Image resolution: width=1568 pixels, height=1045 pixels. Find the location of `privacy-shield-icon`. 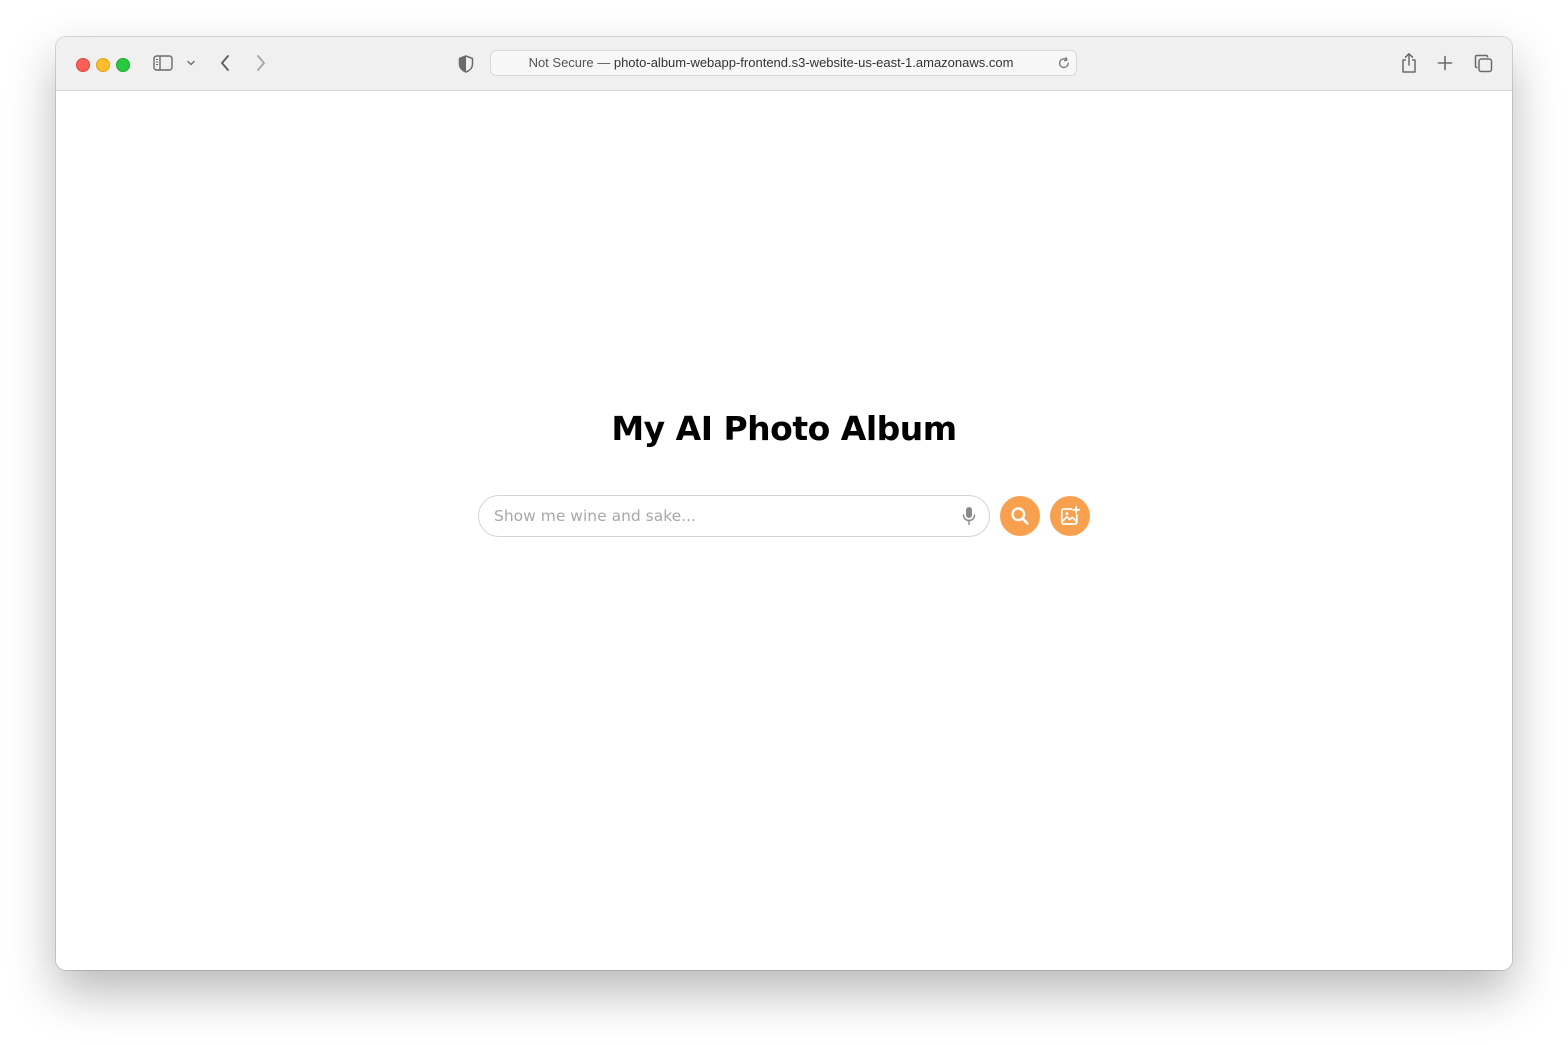

privacy-shield-icon is located at coordinates (466, 63).